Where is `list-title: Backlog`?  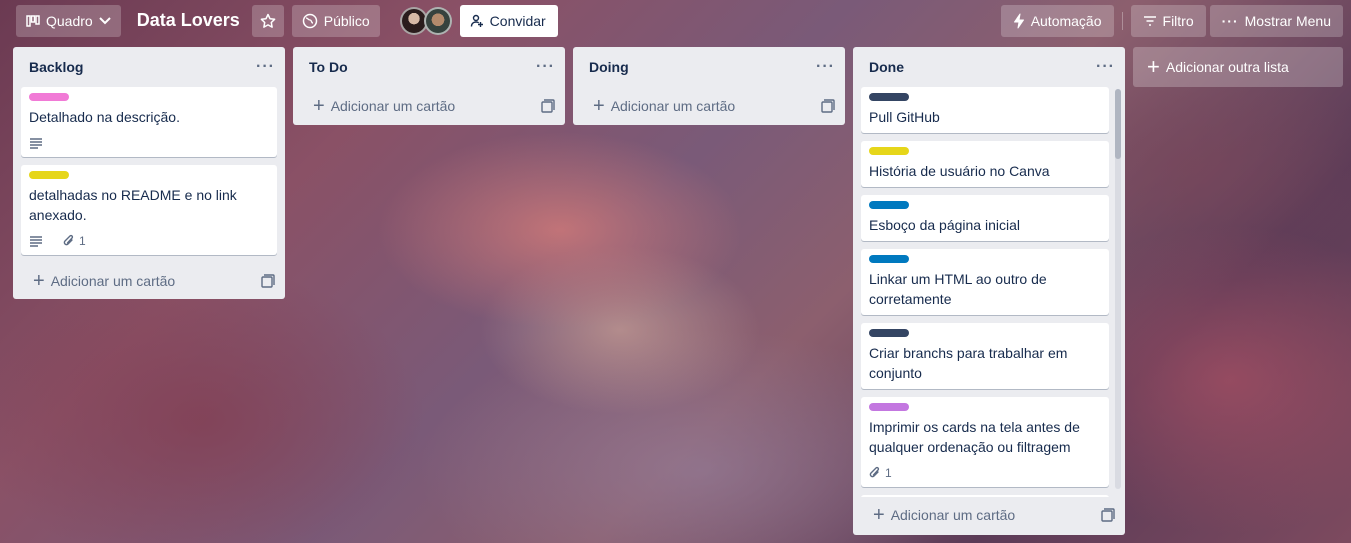 list-title: Backlog is located at coordinates (56, 67).